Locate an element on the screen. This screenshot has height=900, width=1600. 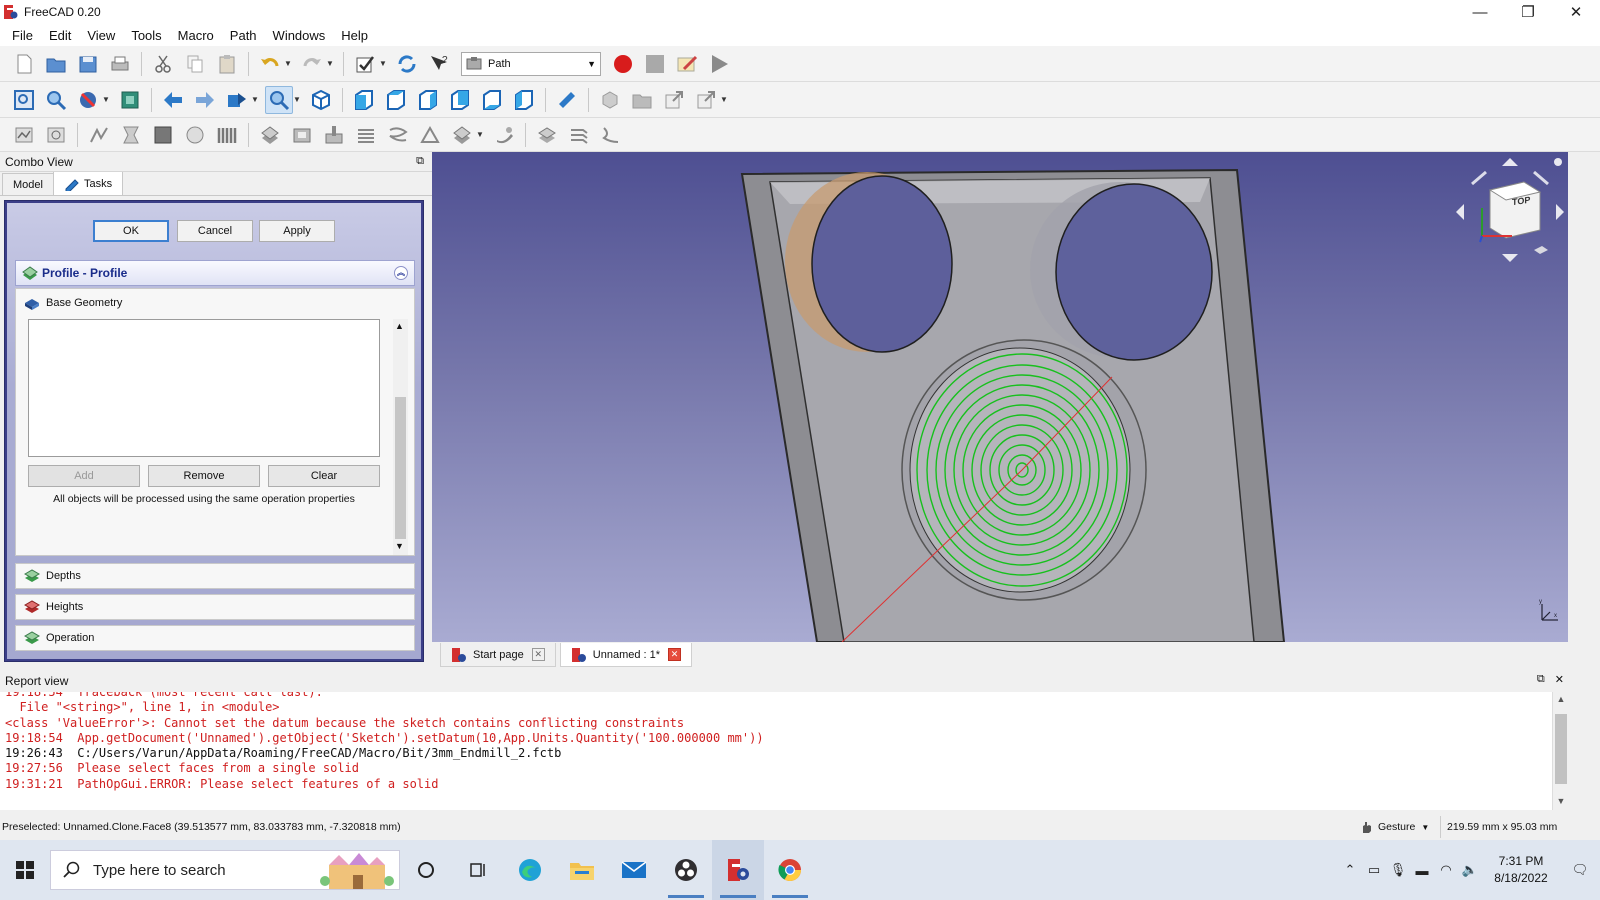
path-inspect-icon is located at coordinates (99, 135).